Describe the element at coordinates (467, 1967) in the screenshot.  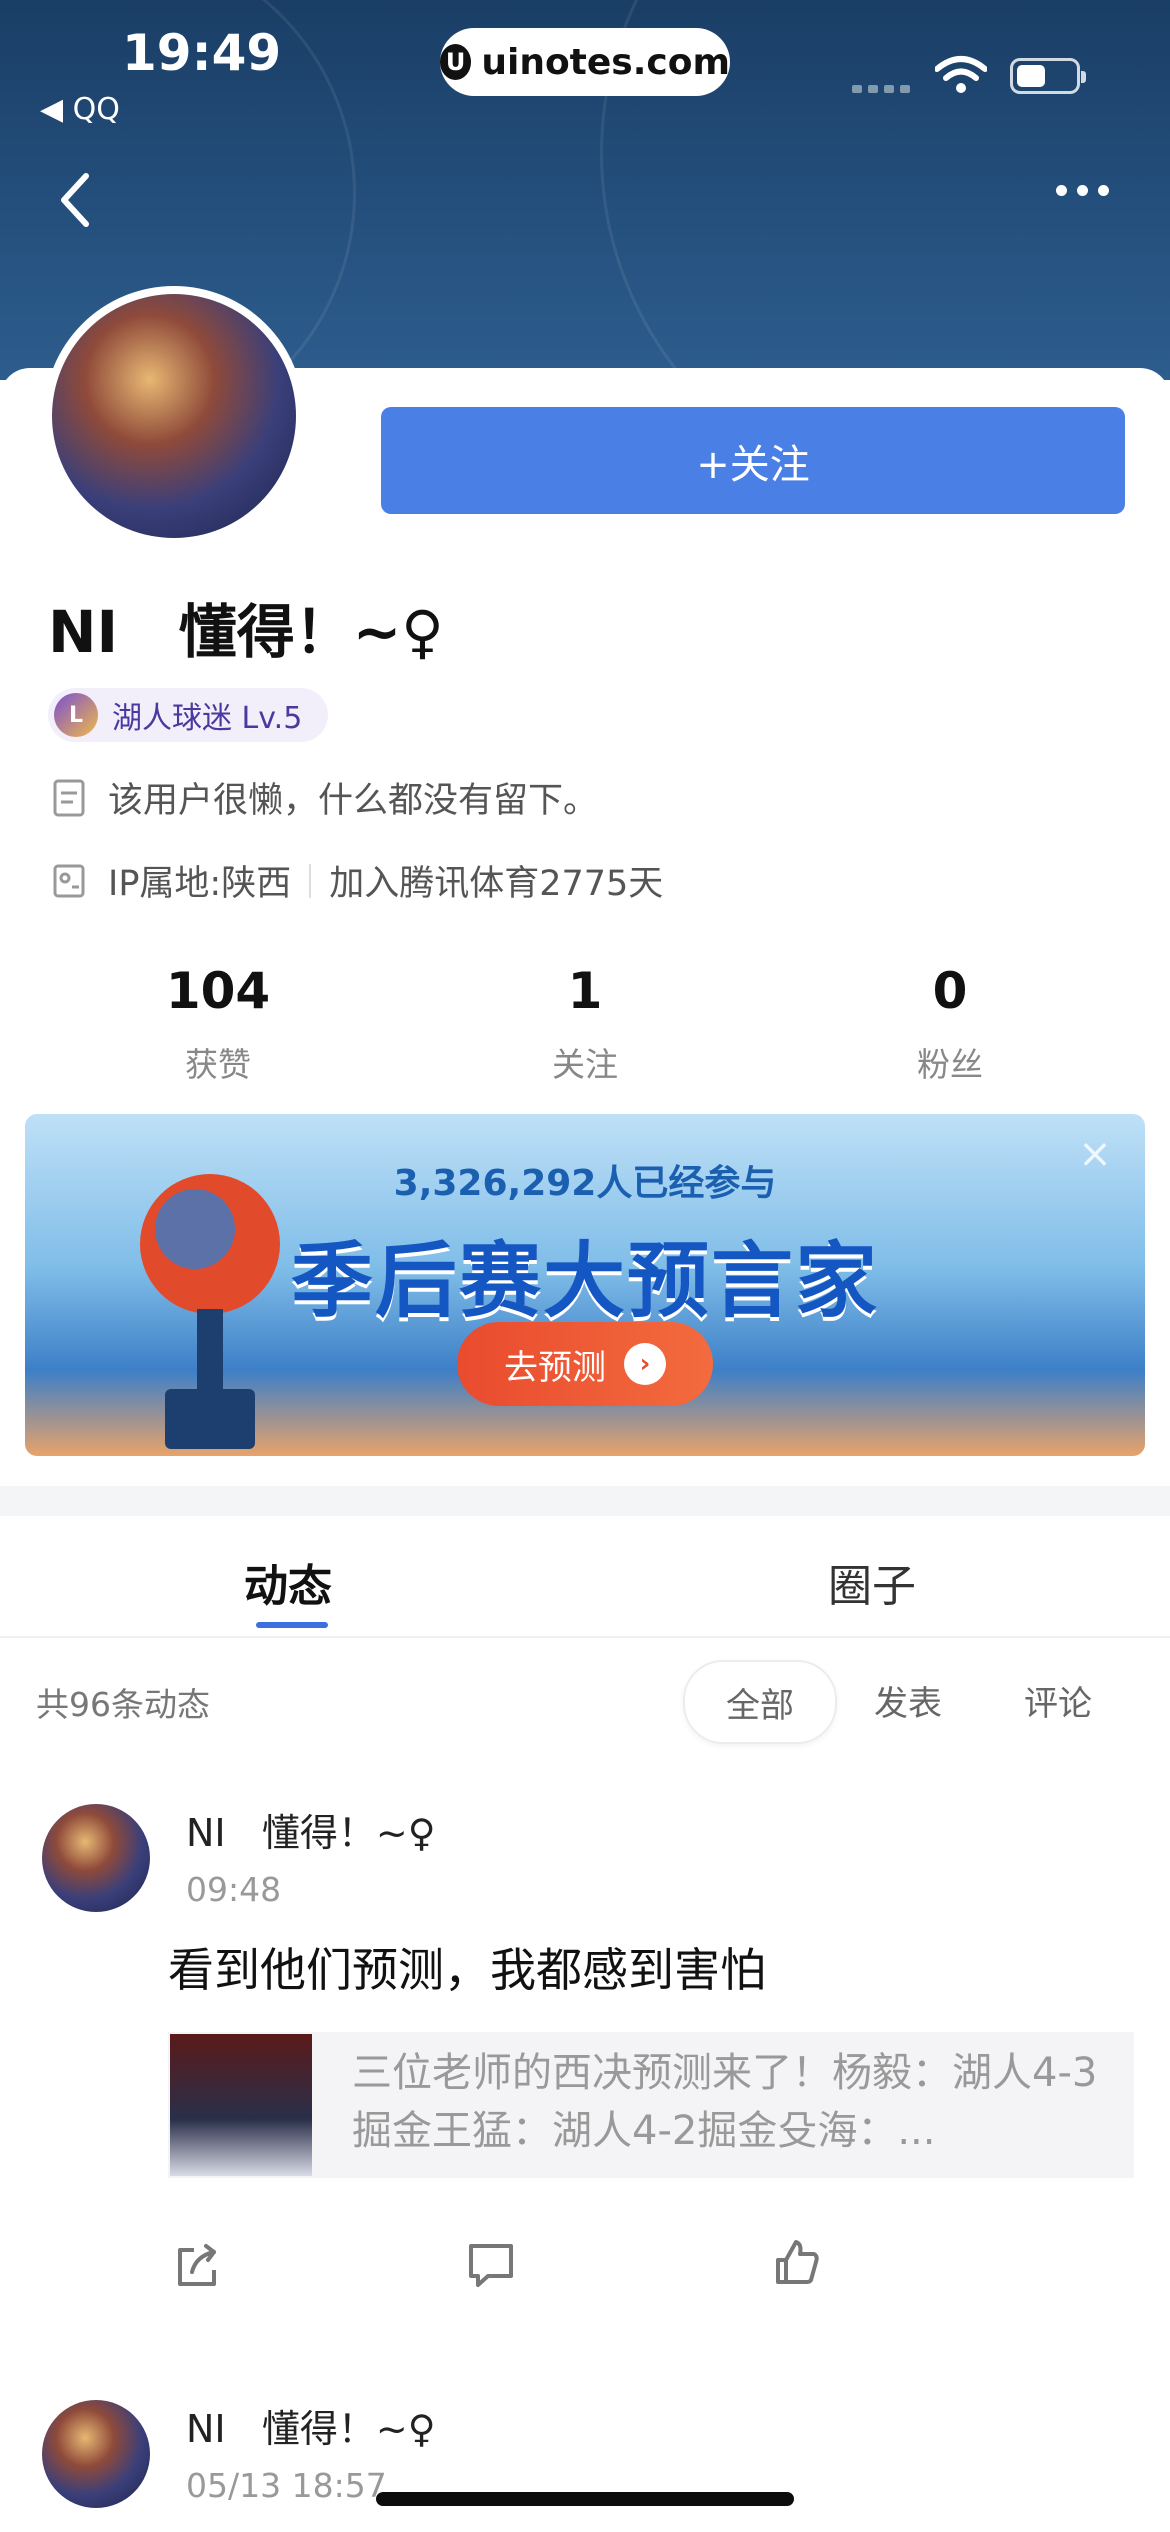
I see `post-text: 看到他们预测，我都感到害怕` at that location.